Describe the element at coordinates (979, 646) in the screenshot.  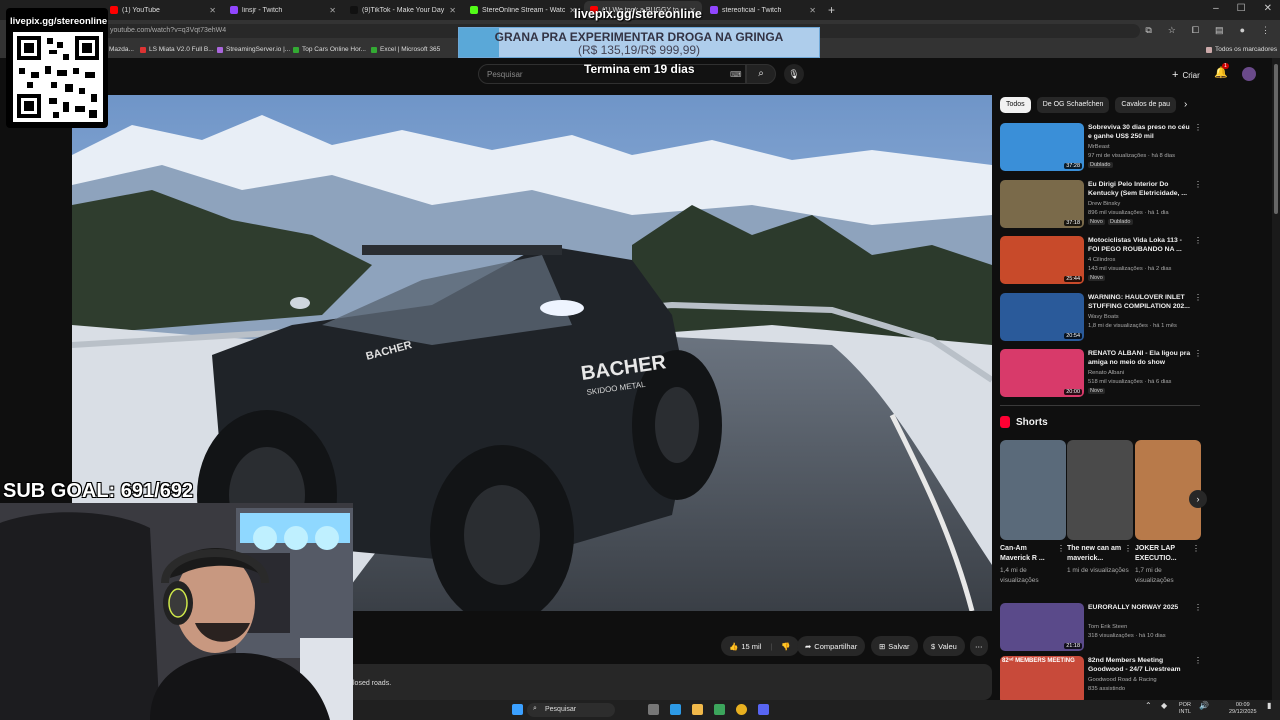
I see `more-actions-button: ⋯` at that location.